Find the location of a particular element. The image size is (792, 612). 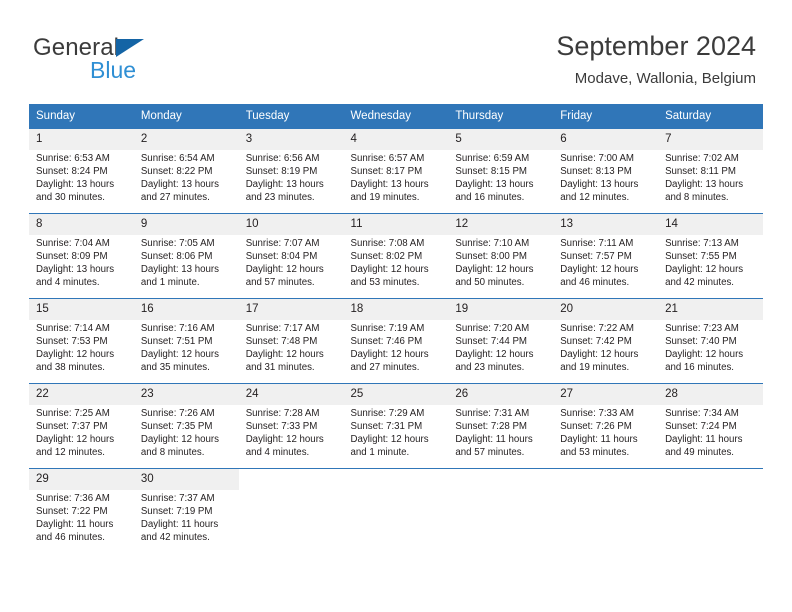

sunset-text: Sunset: 7:57 PM is located at coordinates (596, 256).